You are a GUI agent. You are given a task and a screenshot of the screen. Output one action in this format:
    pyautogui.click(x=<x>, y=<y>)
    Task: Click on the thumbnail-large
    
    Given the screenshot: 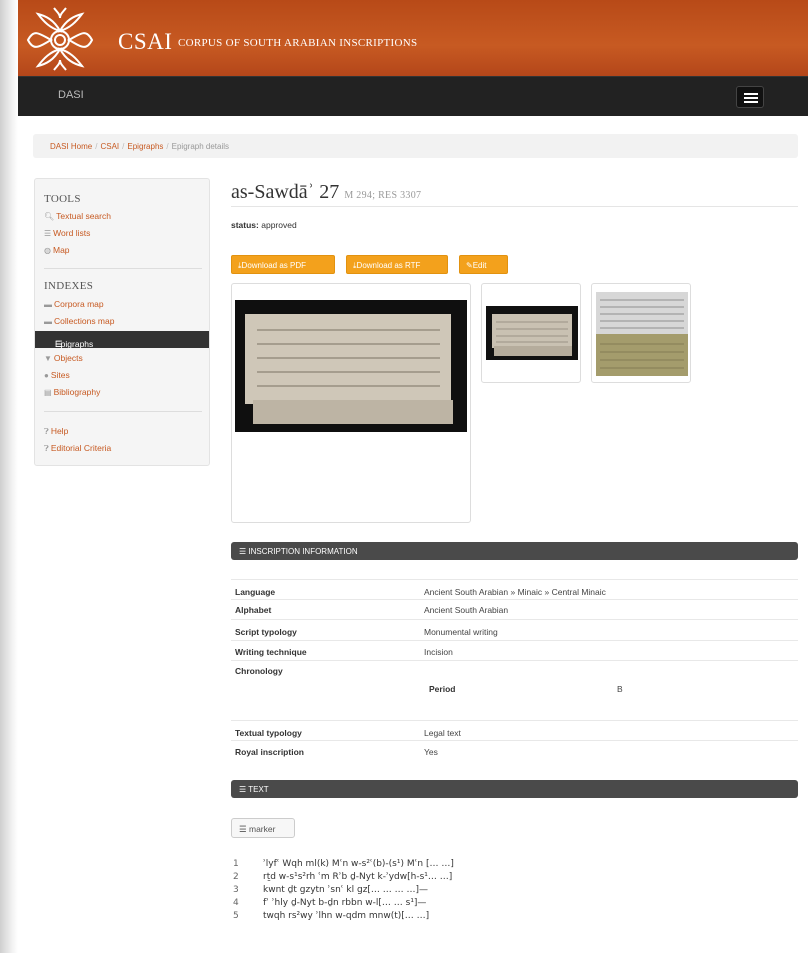 What is the action you would take?
    pyautogui.click(x=351, y=403)
    